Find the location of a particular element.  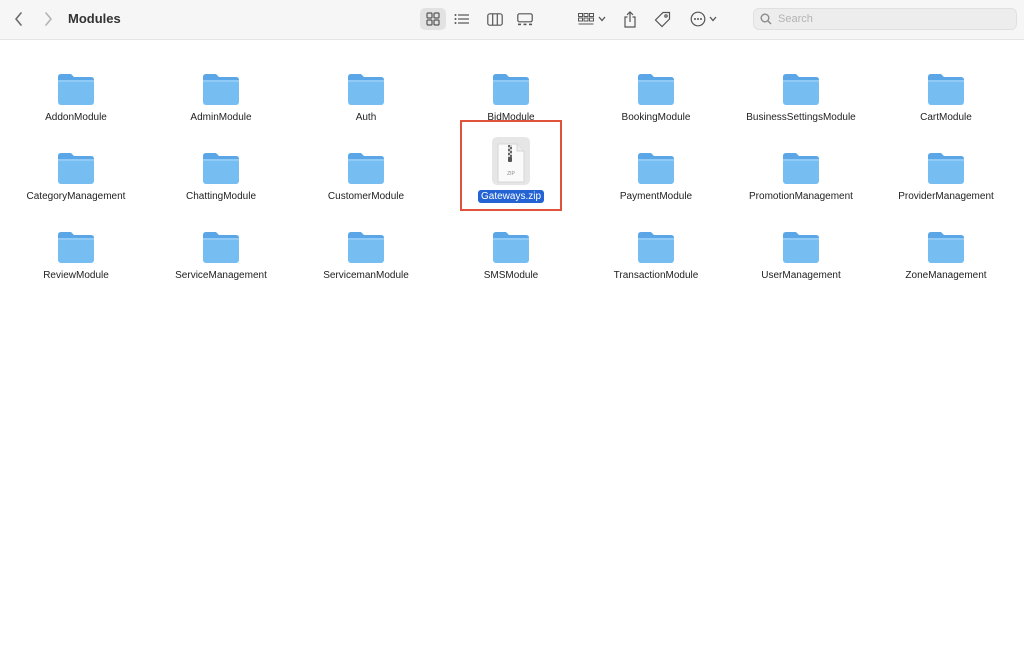

folder-item: ZoneManagement is located at coordinates (946, 250).